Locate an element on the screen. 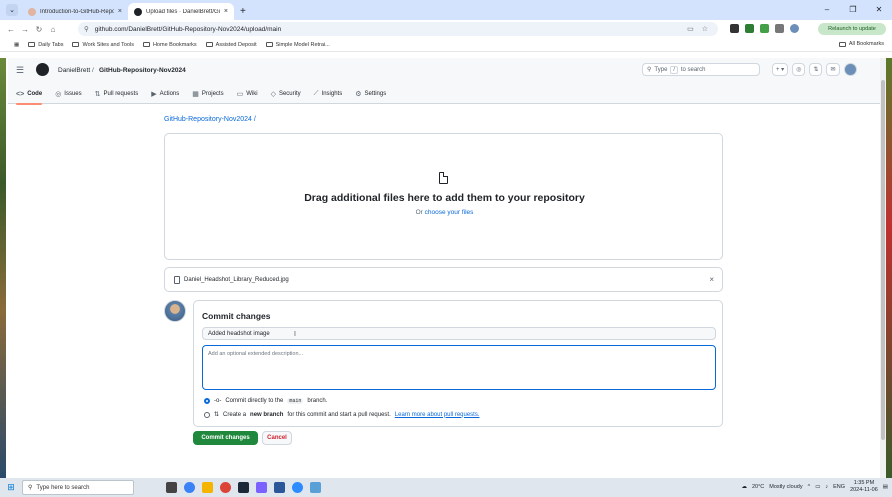 The image size is (892, 497). tab-projects: ▦ Projects is located at coordinates (207, 94).